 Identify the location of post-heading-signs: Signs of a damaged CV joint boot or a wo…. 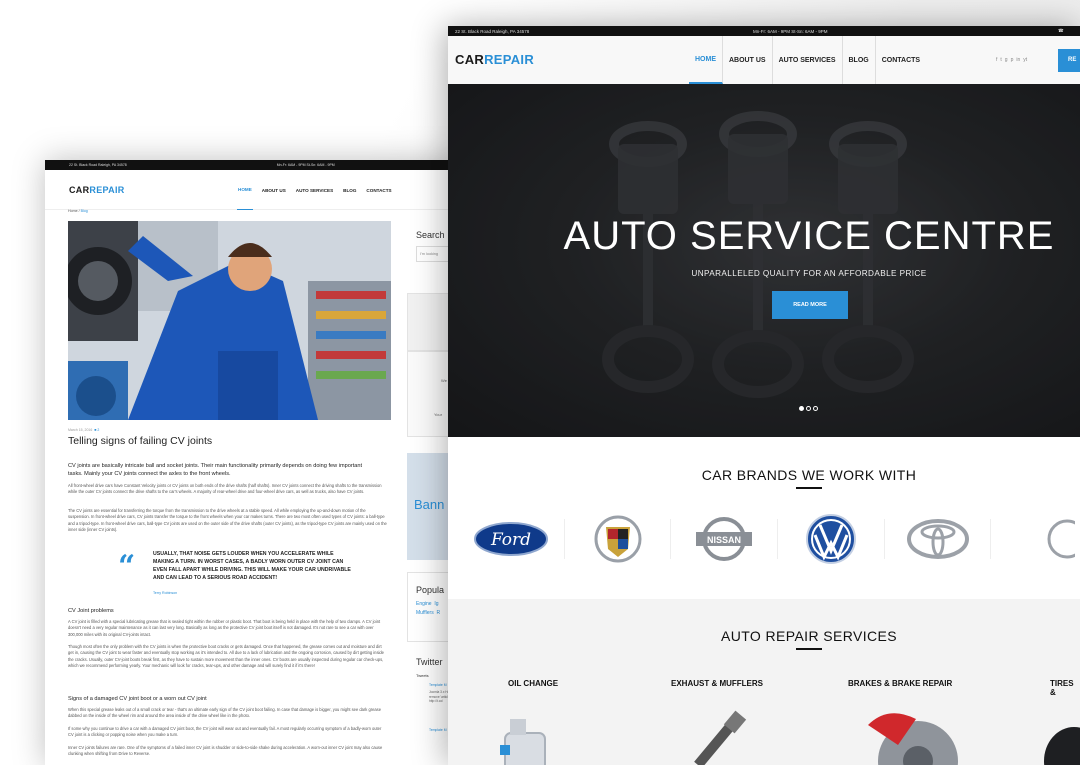
(137, 699).